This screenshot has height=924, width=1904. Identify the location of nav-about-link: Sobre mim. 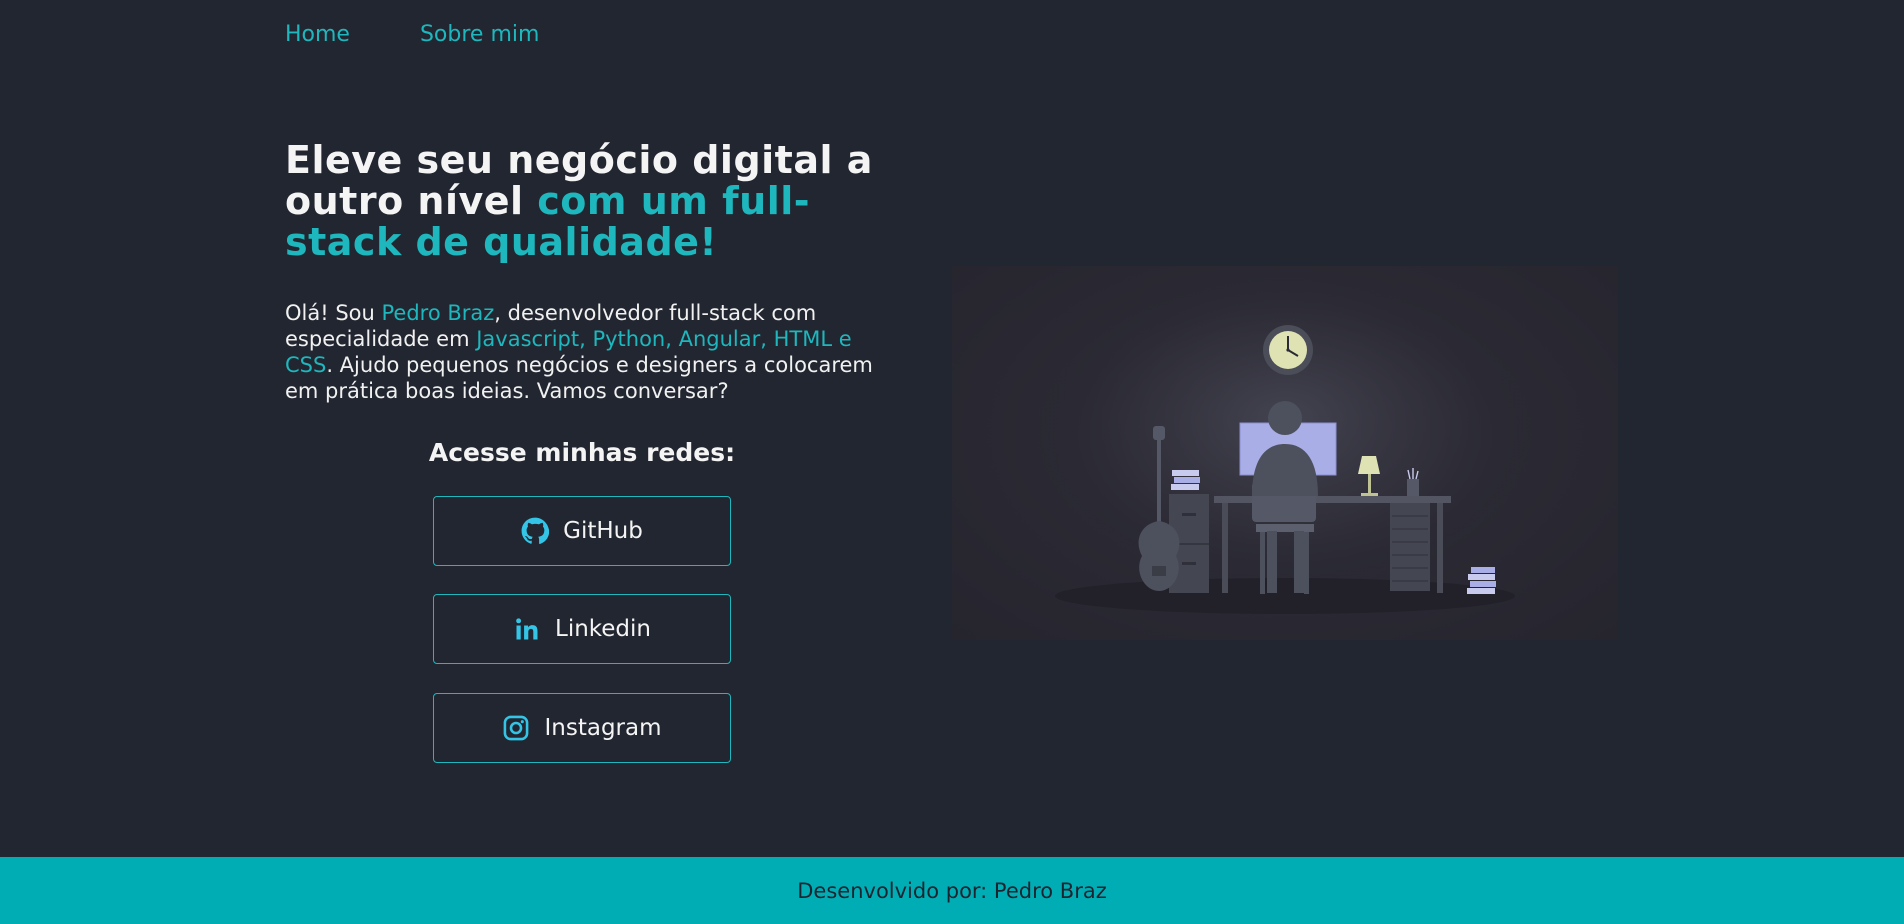
(479, 34).